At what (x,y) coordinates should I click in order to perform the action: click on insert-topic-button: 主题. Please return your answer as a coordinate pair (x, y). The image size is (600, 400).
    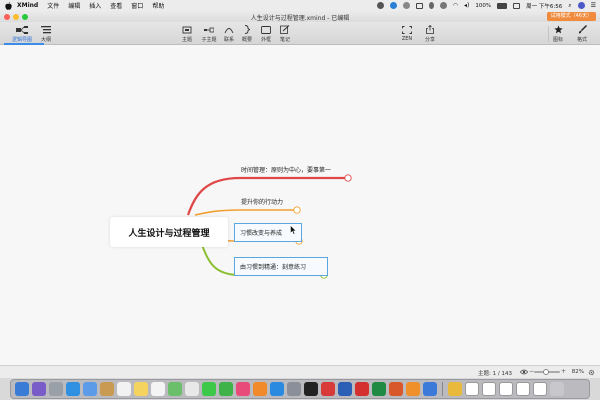
    Looking at the image, I should click on (187, 34).